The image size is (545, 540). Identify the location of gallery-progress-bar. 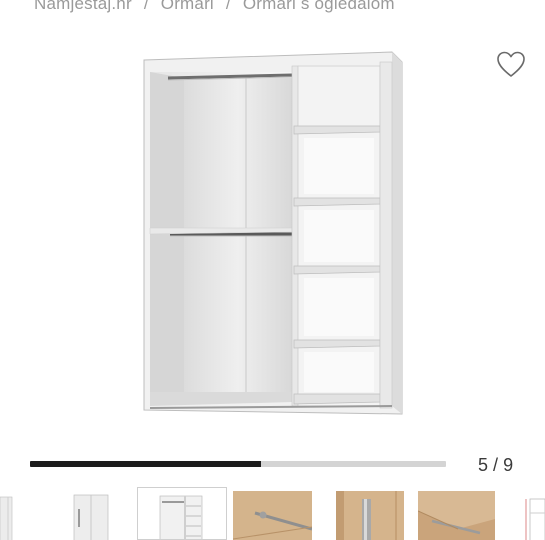
(238, 464).